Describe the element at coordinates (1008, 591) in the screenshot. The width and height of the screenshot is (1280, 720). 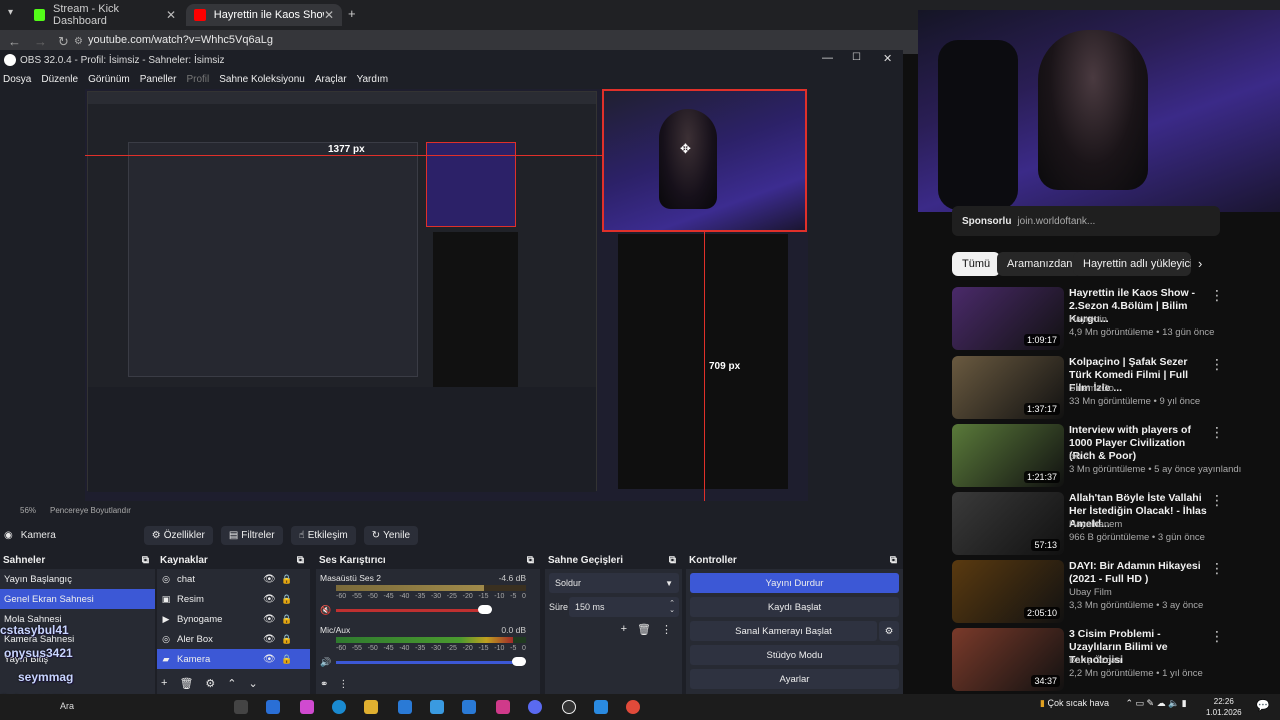
I see `video-thumbnail: 2:05:10` at that location.